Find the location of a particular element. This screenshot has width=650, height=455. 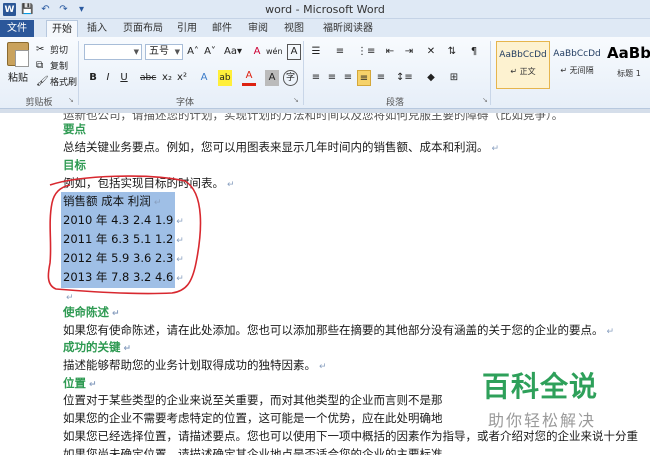

heading-keys-to-success: 成功的关键 ↵ is located at coordinates (97, 347).